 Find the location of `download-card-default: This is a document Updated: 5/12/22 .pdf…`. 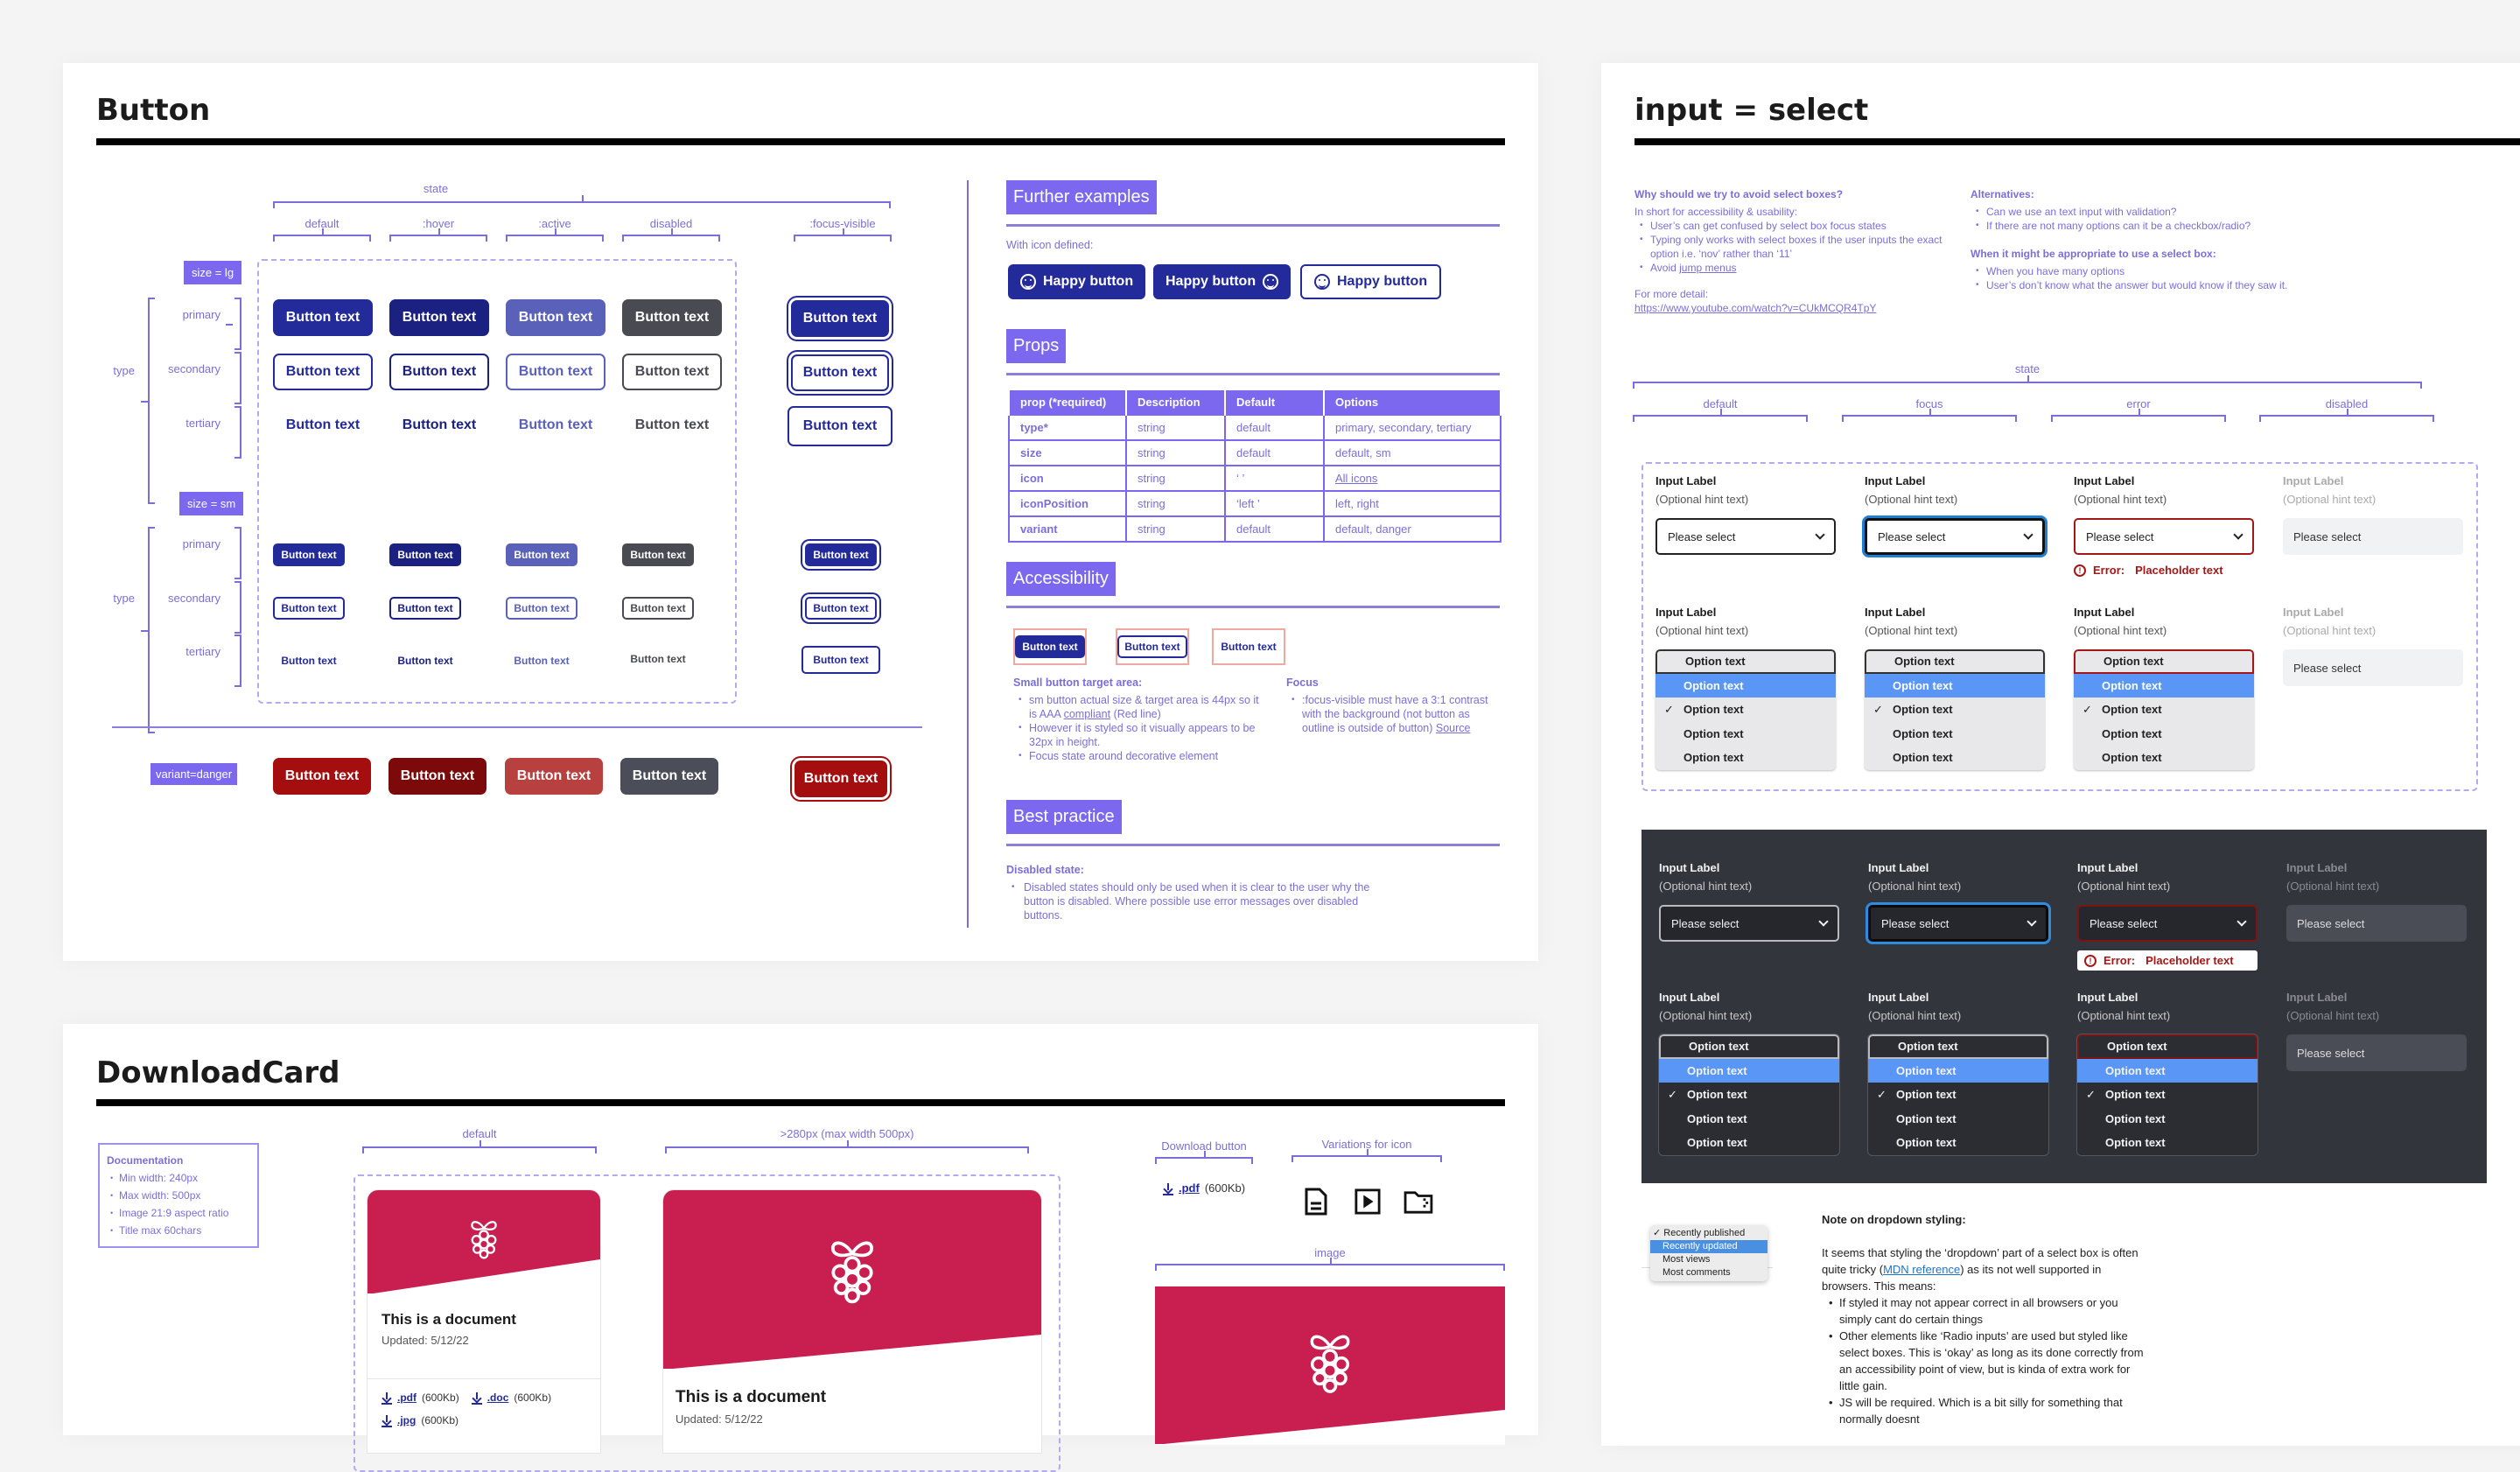

download-card-default: This is a document Updated: 5/12/22 .pdf… is located at coordinates (484, 1322).